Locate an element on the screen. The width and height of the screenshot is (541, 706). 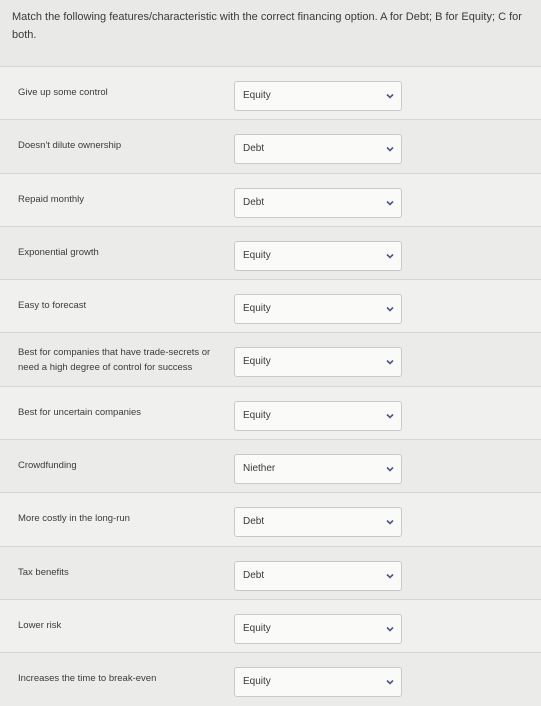
question-label: Repaid monthly is located at coordinates (51, 199).